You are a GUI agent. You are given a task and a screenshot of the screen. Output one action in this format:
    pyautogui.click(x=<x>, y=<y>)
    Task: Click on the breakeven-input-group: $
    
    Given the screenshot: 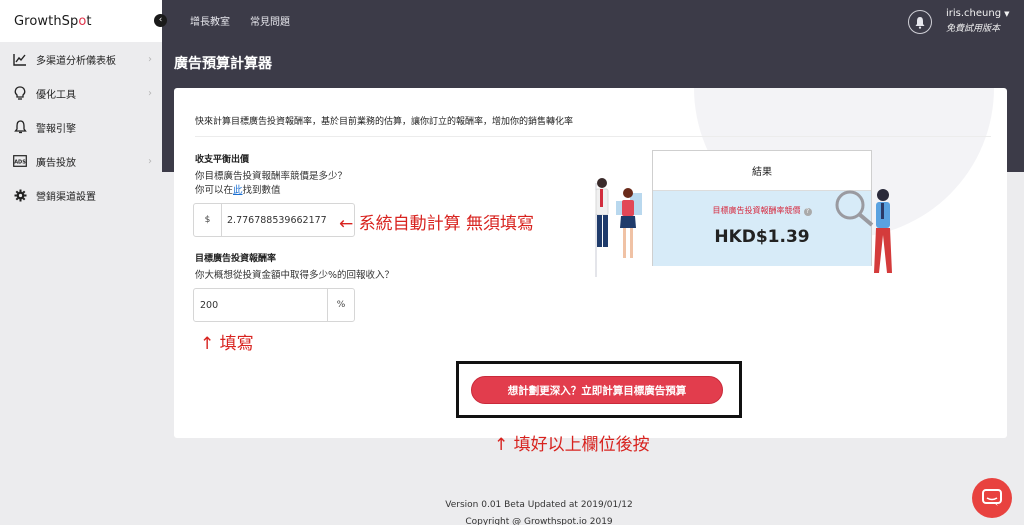 What is the action you would take?
    pyautogui.click(x=274, y=220)
    